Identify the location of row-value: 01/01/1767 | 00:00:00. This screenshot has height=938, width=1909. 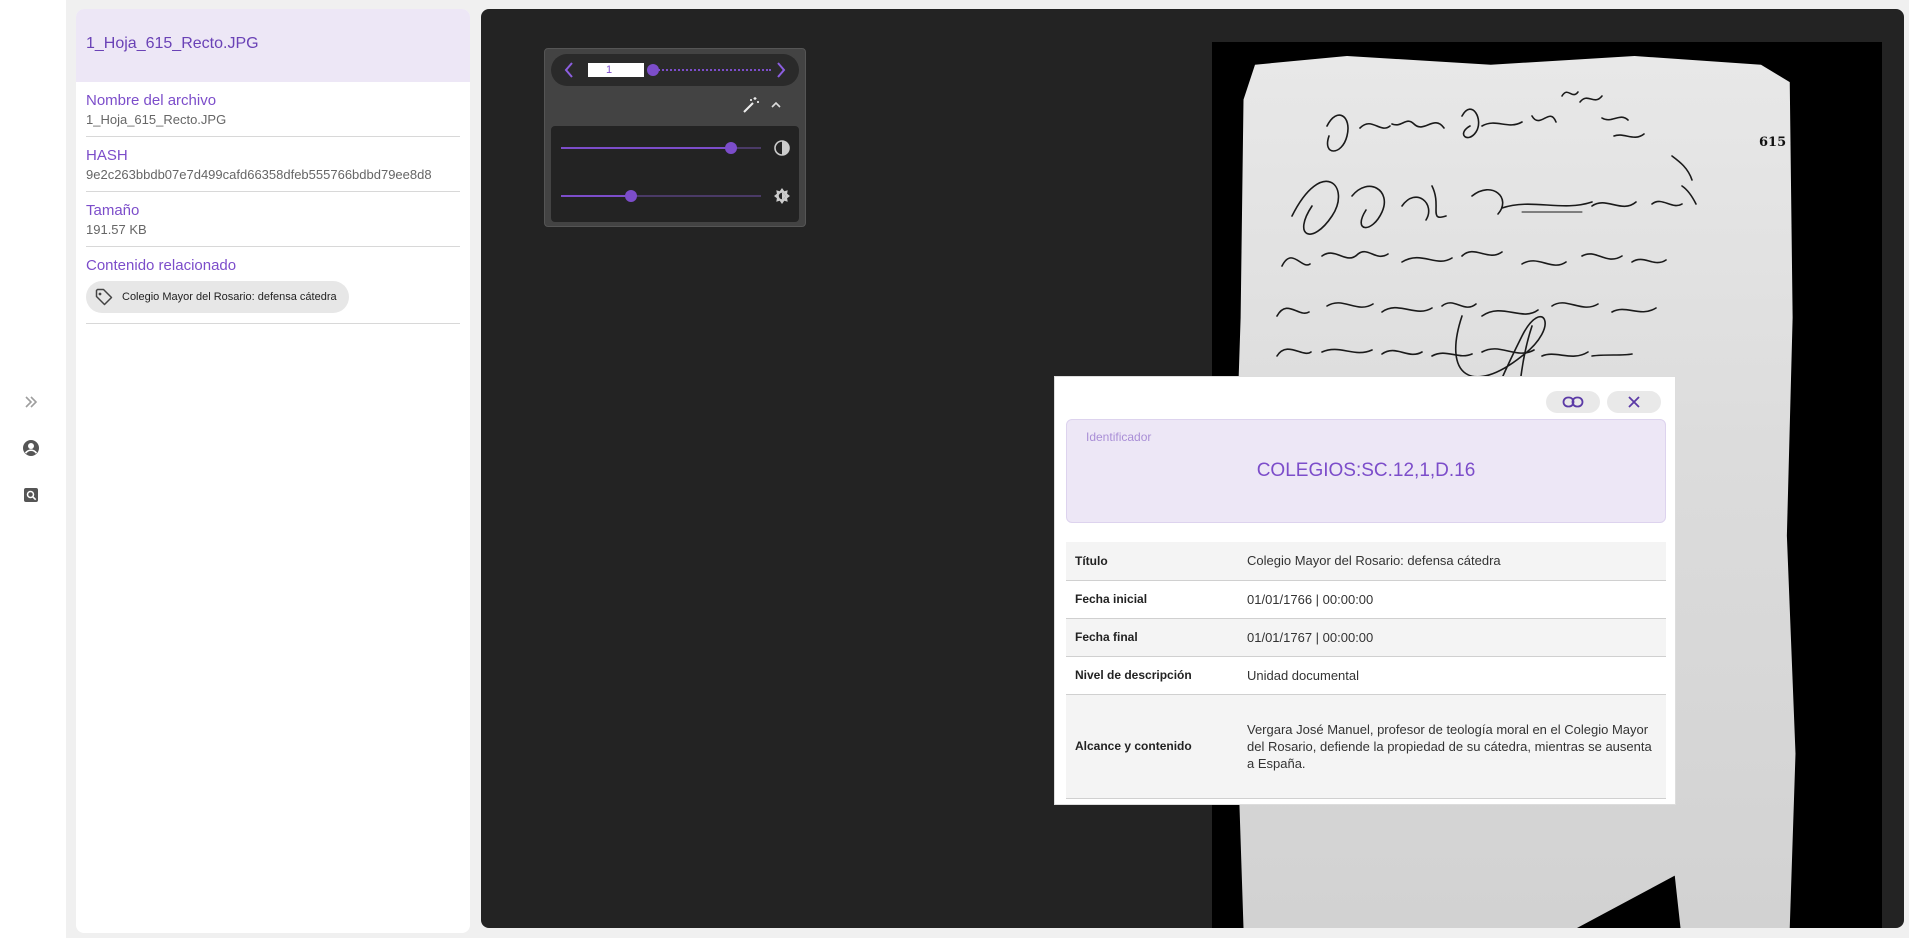
(1452, 637).